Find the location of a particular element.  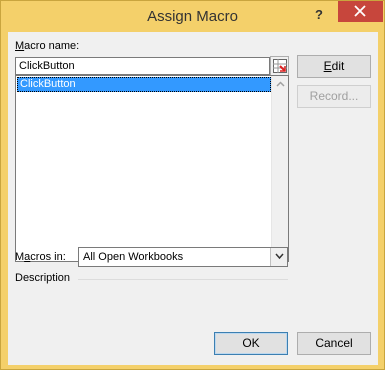

macros-in-label-text: cros in: is located at coordinates (48, 257).